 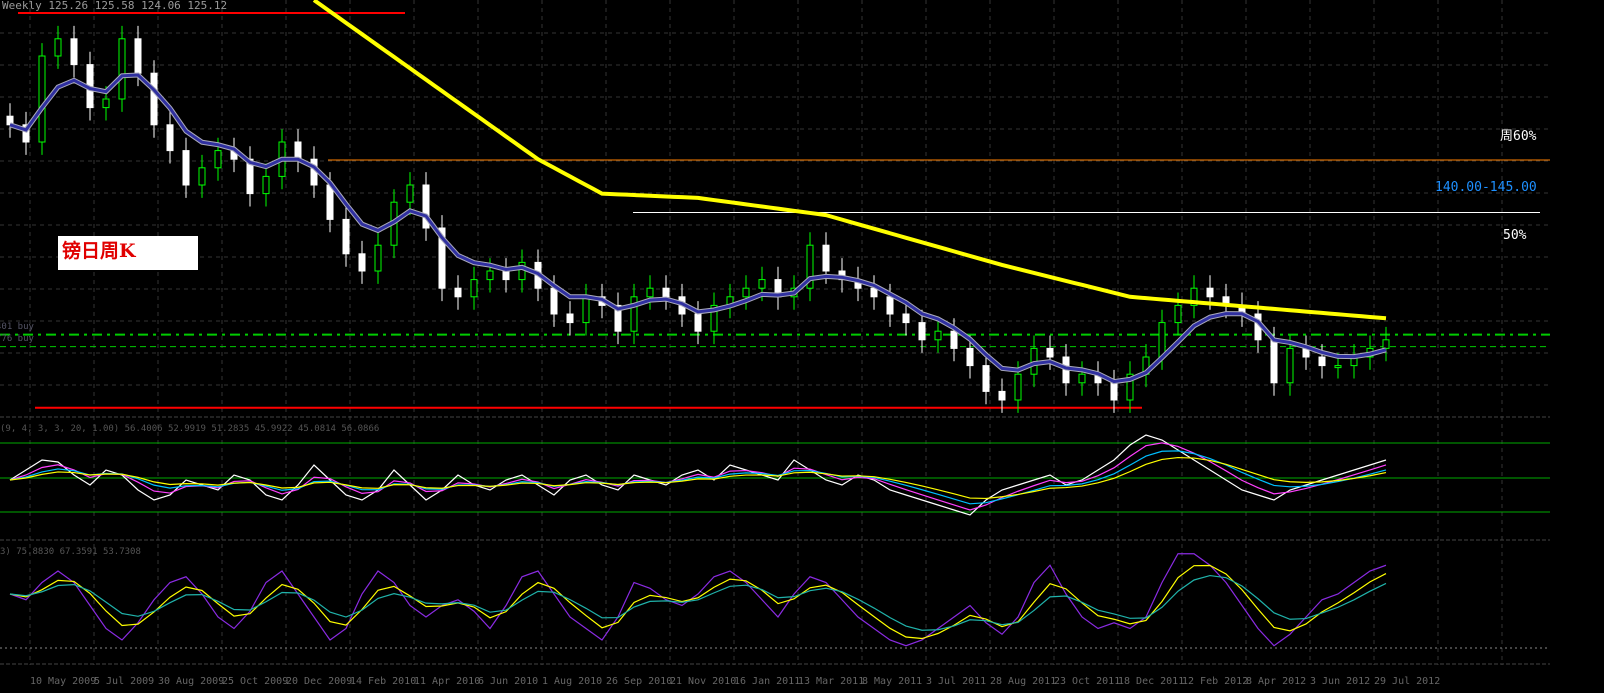 What do you see at coordinates (1407, 681) in the screenshot?
I see `x-tick-label: 29 Jul 2012` at bounding box center [1407, 681].